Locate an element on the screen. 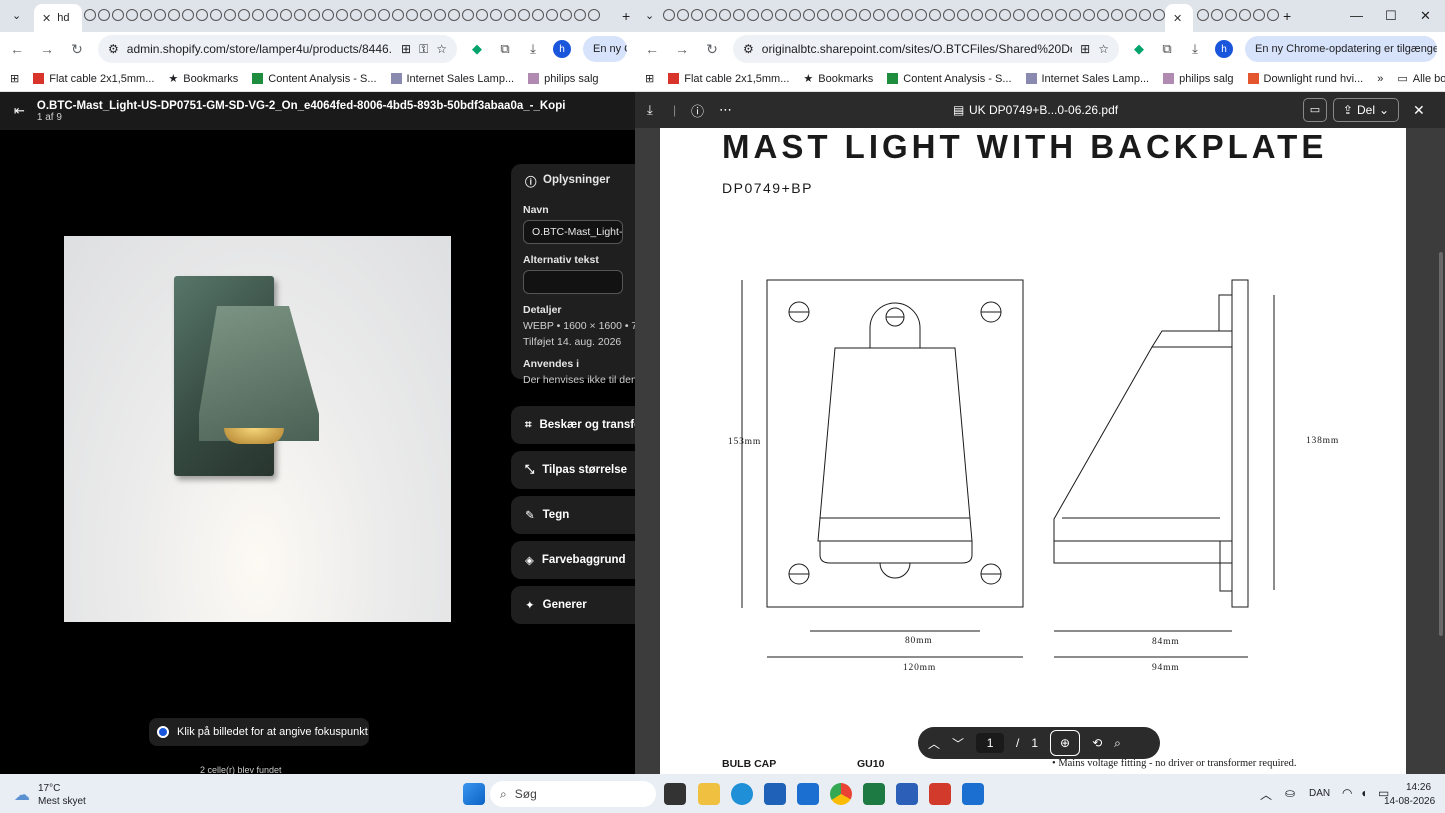 The width and height of the screenshot is (1445, 813). alt-text-input is located at coordinates (573, 282).